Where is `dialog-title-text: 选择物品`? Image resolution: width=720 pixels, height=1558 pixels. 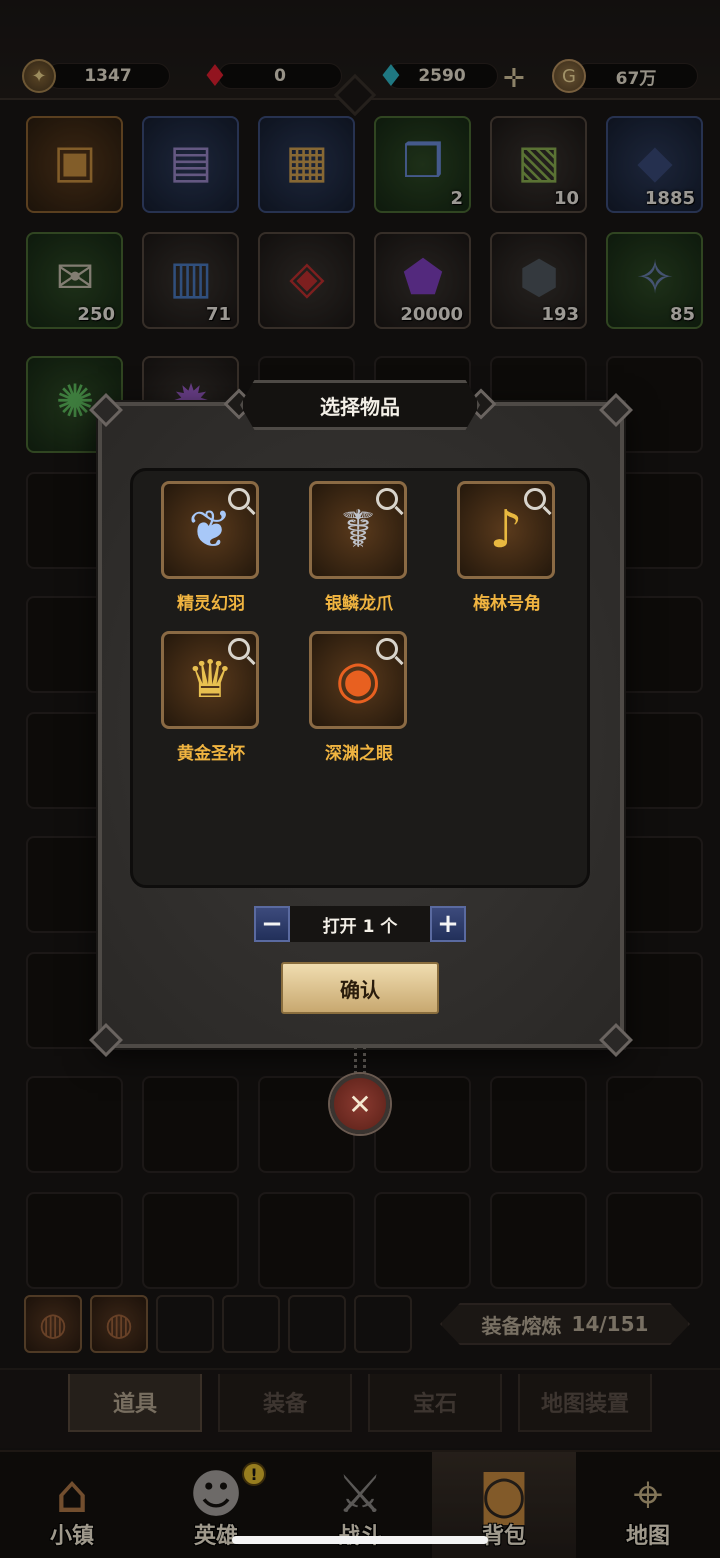
dialog-title-text: 选择物品 is located at coordinates (360, 406).